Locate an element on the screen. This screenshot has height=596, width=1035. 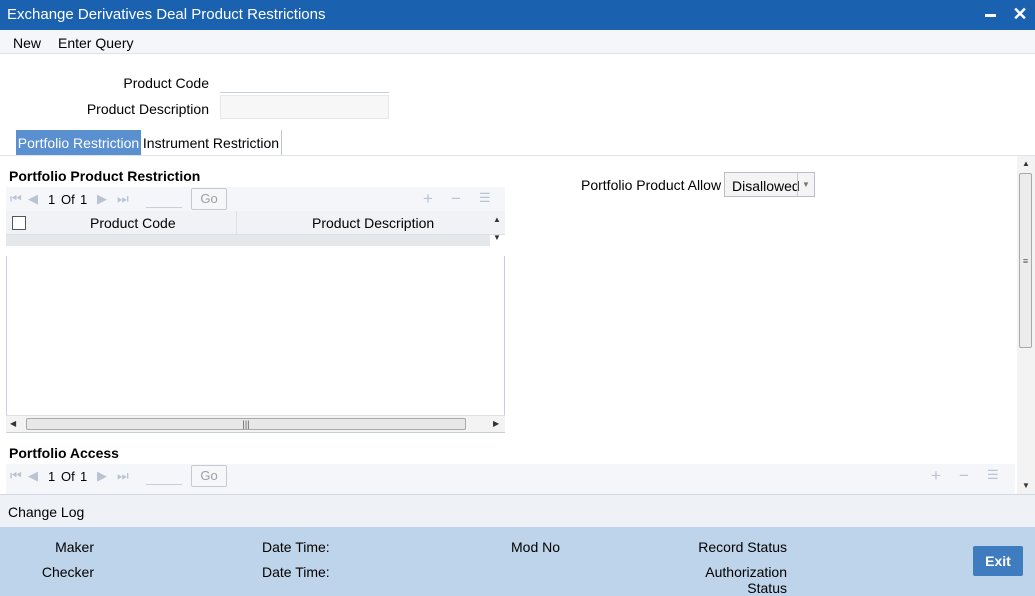
tab-divider is located at coordinates (517, 155).